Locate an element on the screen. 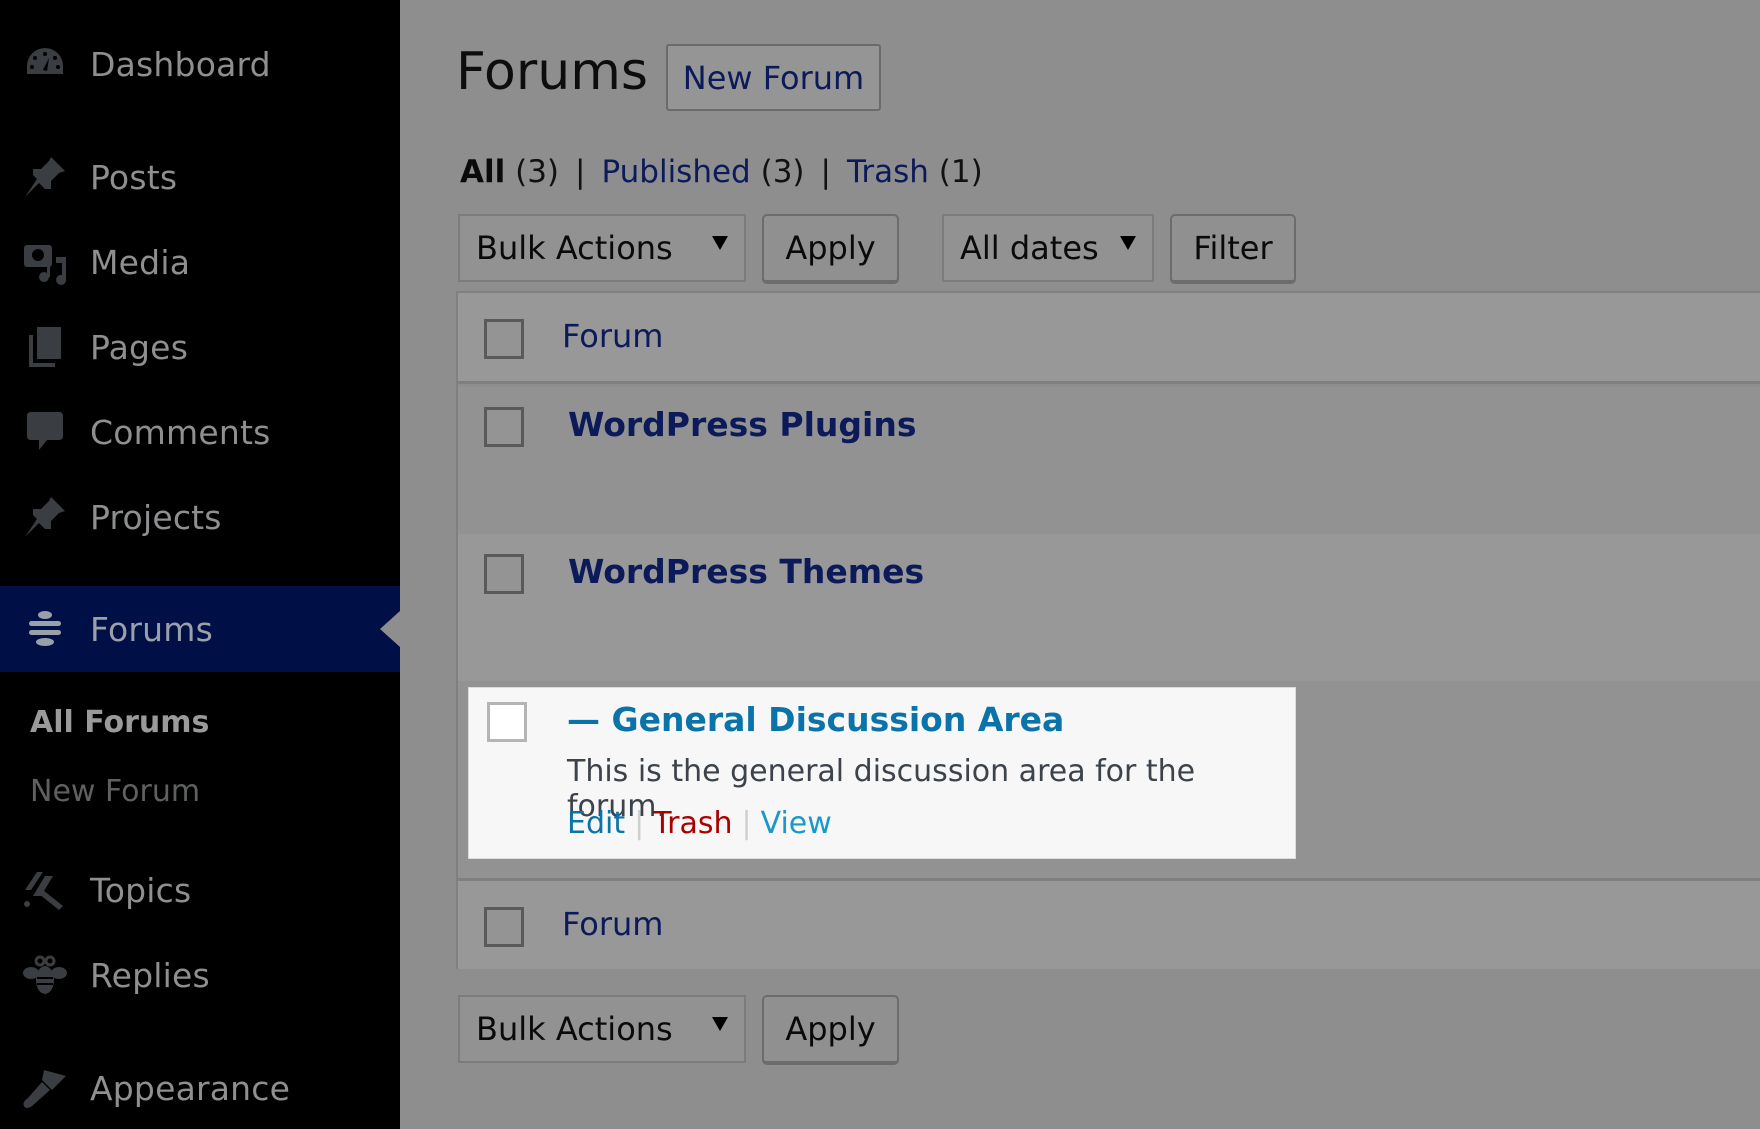 The width and height of the screenshot is (1760, 1129). filter-published-link: Published is located at coordinates (675, 172).